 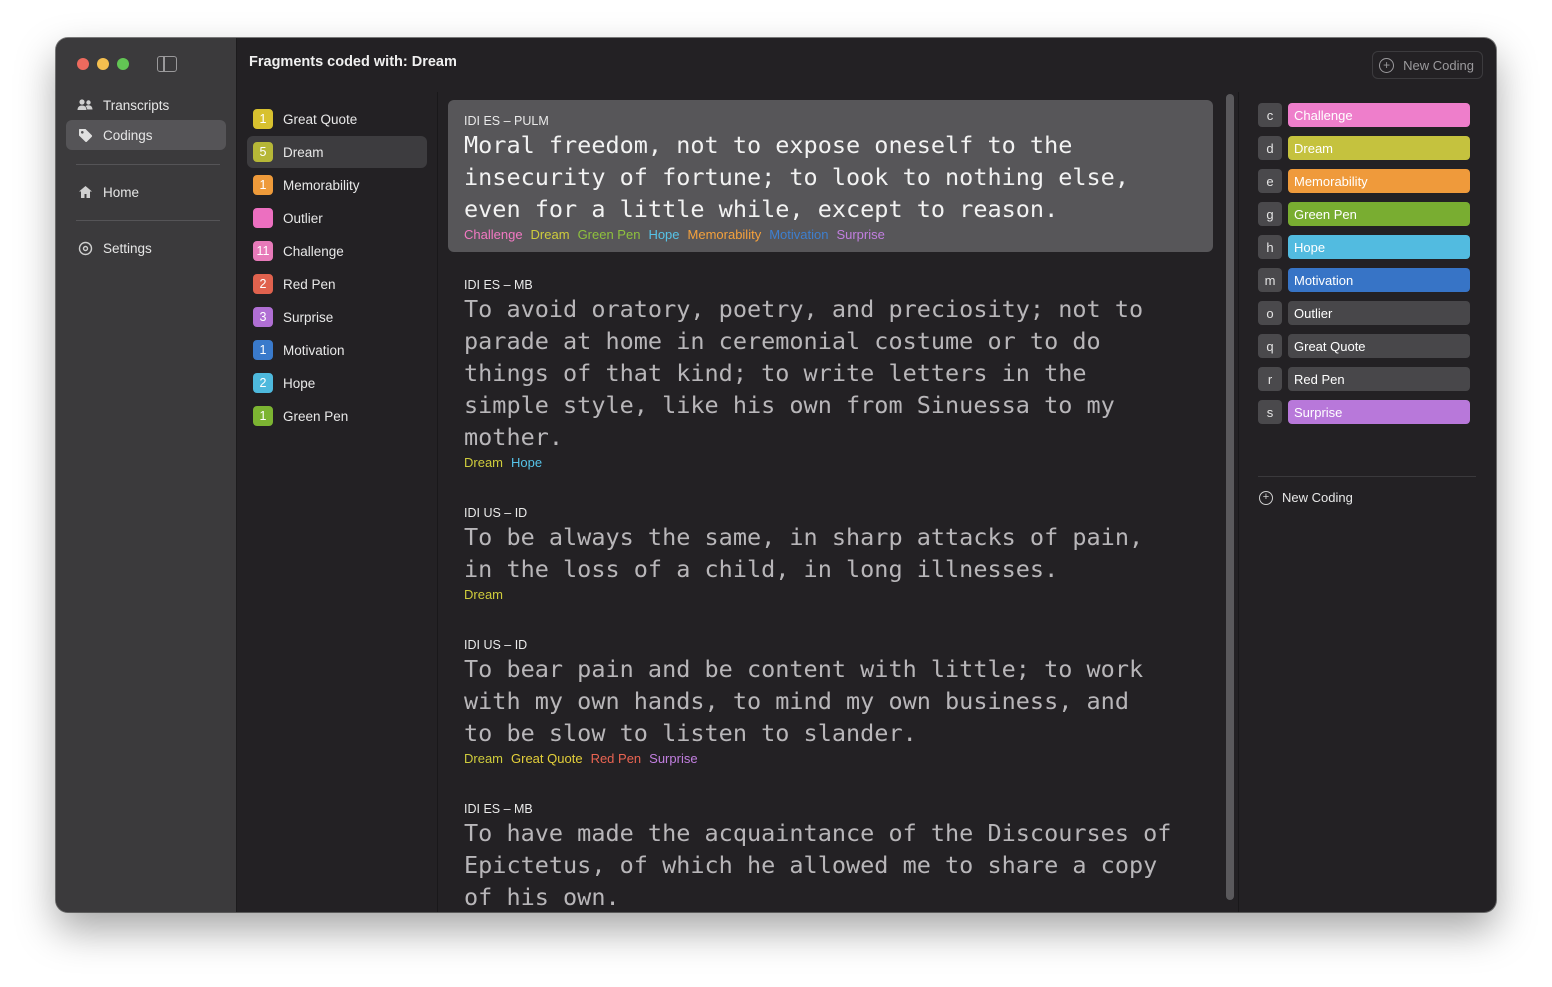 What do you see at coordinates (337, 317) in the screenshot?
I see `code-item: 3 Surprise` at bounding box center [337, 317].